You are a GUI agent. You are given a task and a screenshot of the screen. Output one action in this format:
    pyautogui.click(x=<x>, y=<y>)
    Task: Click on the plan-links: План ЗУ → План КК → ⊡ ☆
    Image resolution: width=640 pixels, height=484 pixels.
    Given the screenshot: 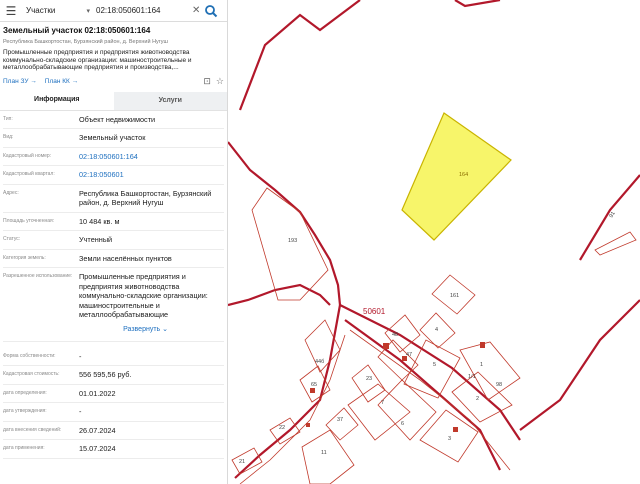 What is the action you would take?
    pyautogui.click(x=113, y=80)
    